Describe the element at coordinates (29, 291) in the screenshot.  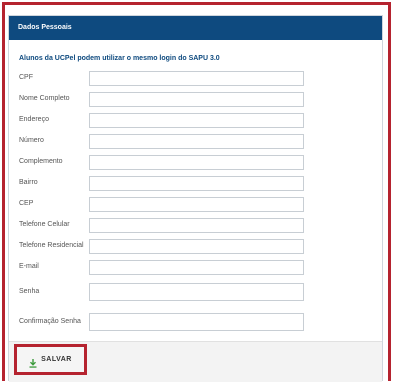
I see `senha-label: Senha` at that location.